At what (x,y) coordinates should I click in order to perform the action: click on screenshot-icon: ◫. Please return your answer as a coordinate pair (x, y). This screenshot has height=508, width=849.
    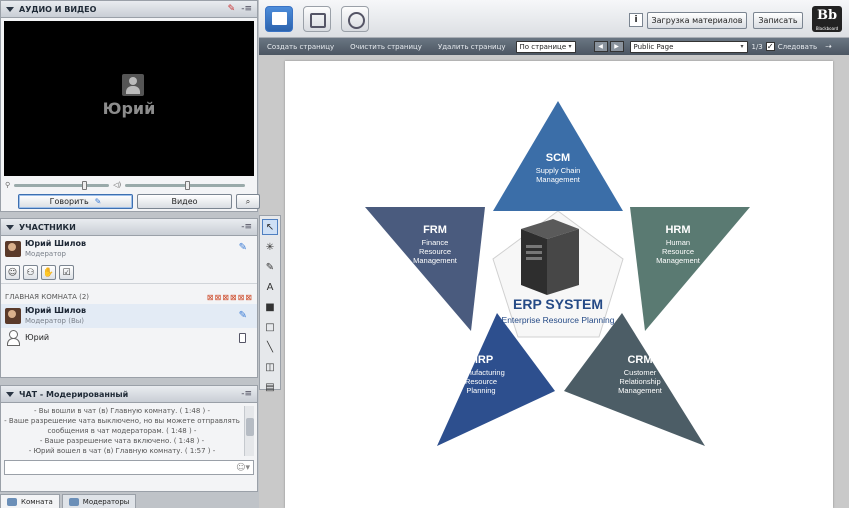
    Looking at the image, I should click on (270, 367).